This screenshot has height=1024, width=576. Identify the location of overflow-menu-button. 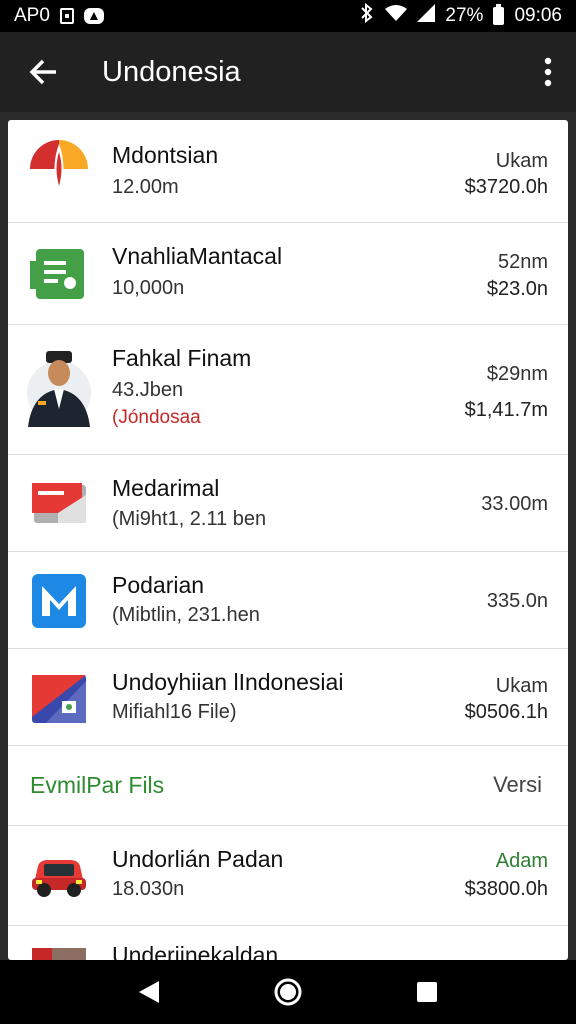
(548, 72).